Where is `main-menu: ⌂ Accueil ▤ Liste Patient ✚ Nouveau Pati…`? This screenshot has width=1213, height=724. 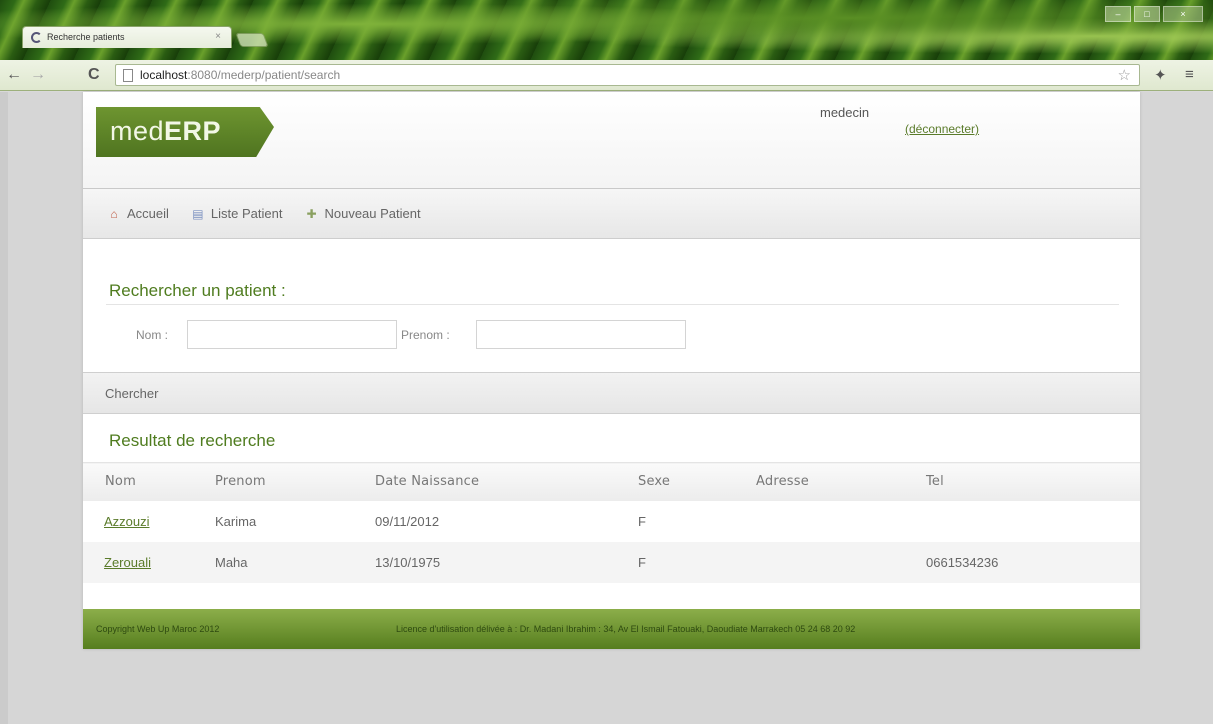 main-menu: ⌂ Accueil ▤ Liste Patient ✚ Nouveau Pati… is located at coordinates (611, 214).